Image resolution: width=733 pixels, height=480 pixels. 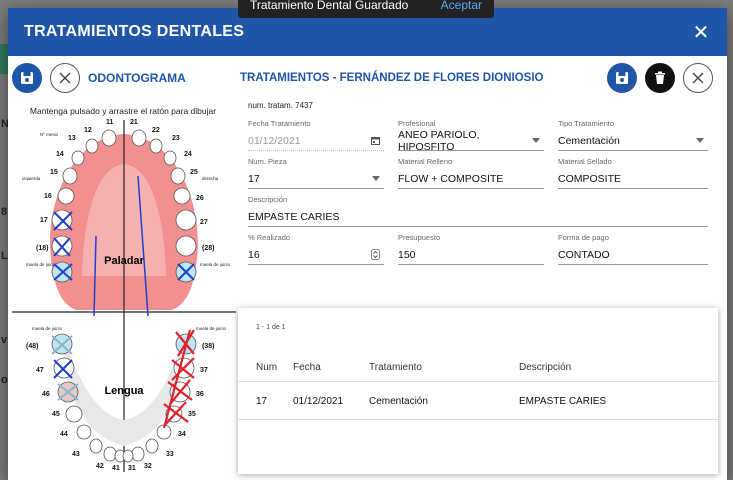 I want to click on svg-text: 11, so click(x=110, y=122).